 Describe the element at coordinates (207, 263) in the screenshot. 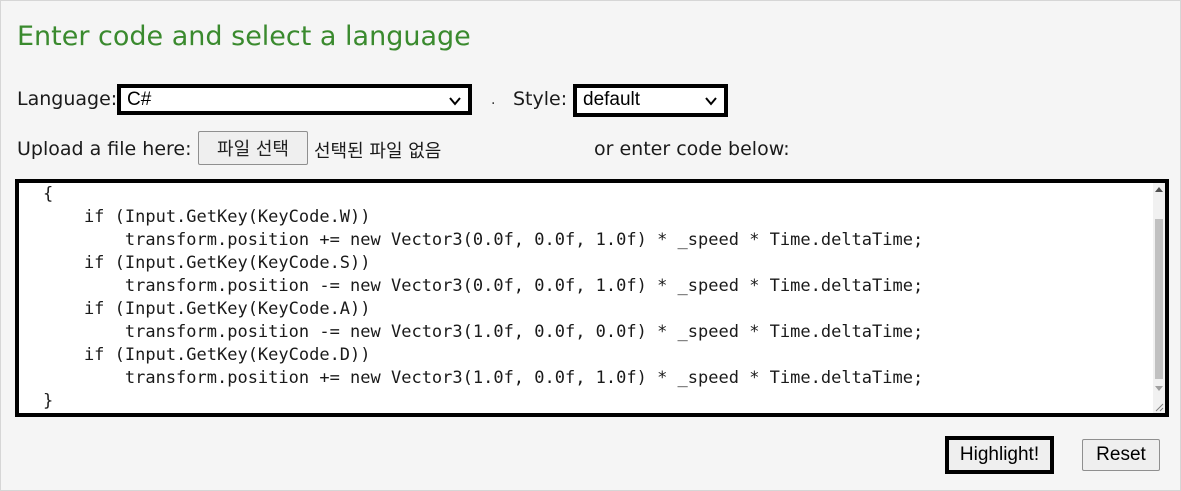

I see `code-line: if (Input.GetKey(KeyCode.S))` at that location.